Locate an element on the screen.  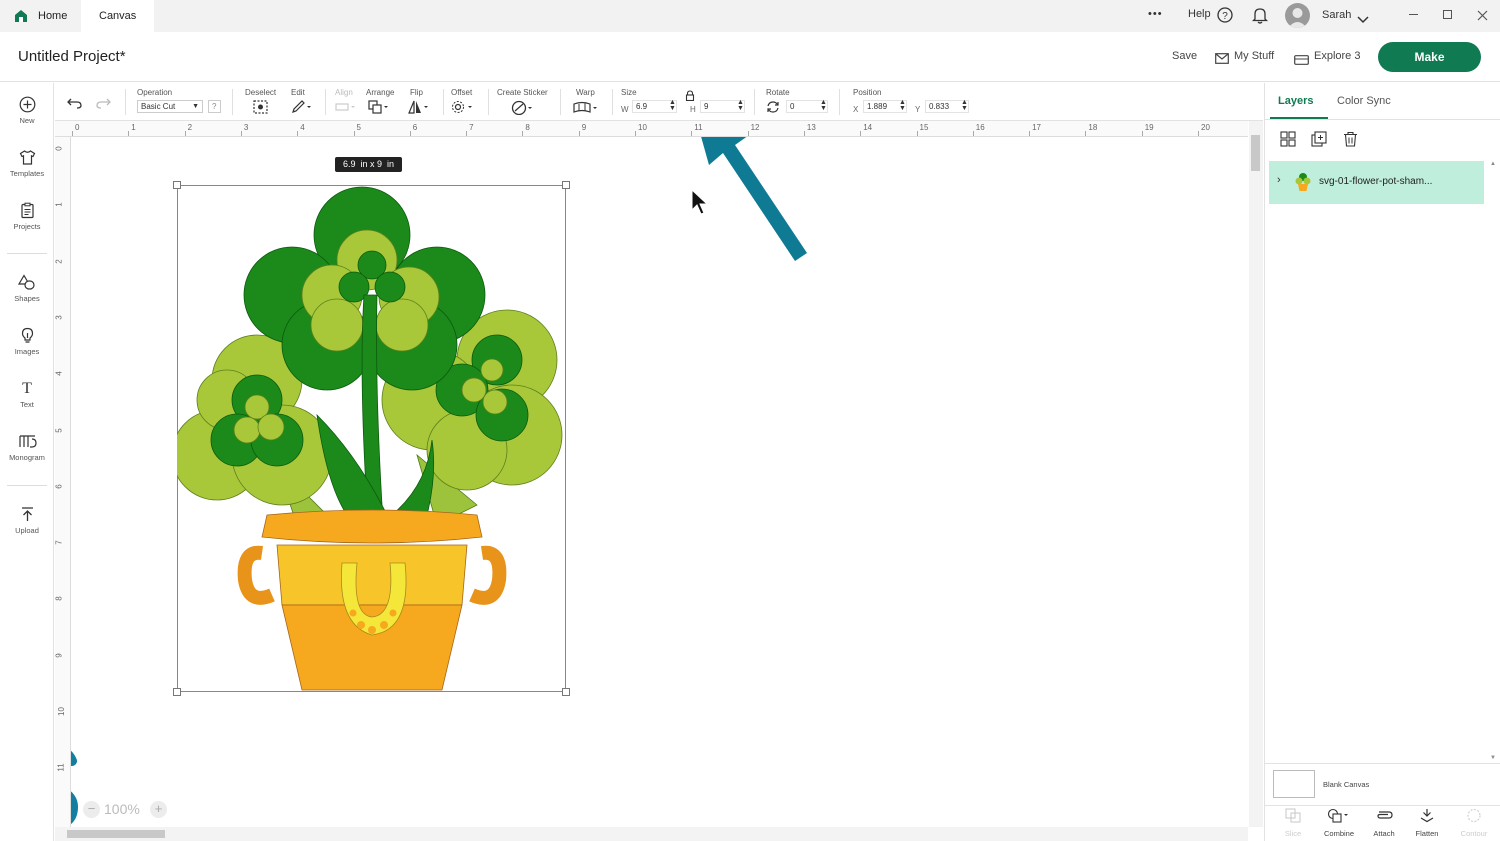
horizontal-scroll-thumb is located at coordinates (116, 834).